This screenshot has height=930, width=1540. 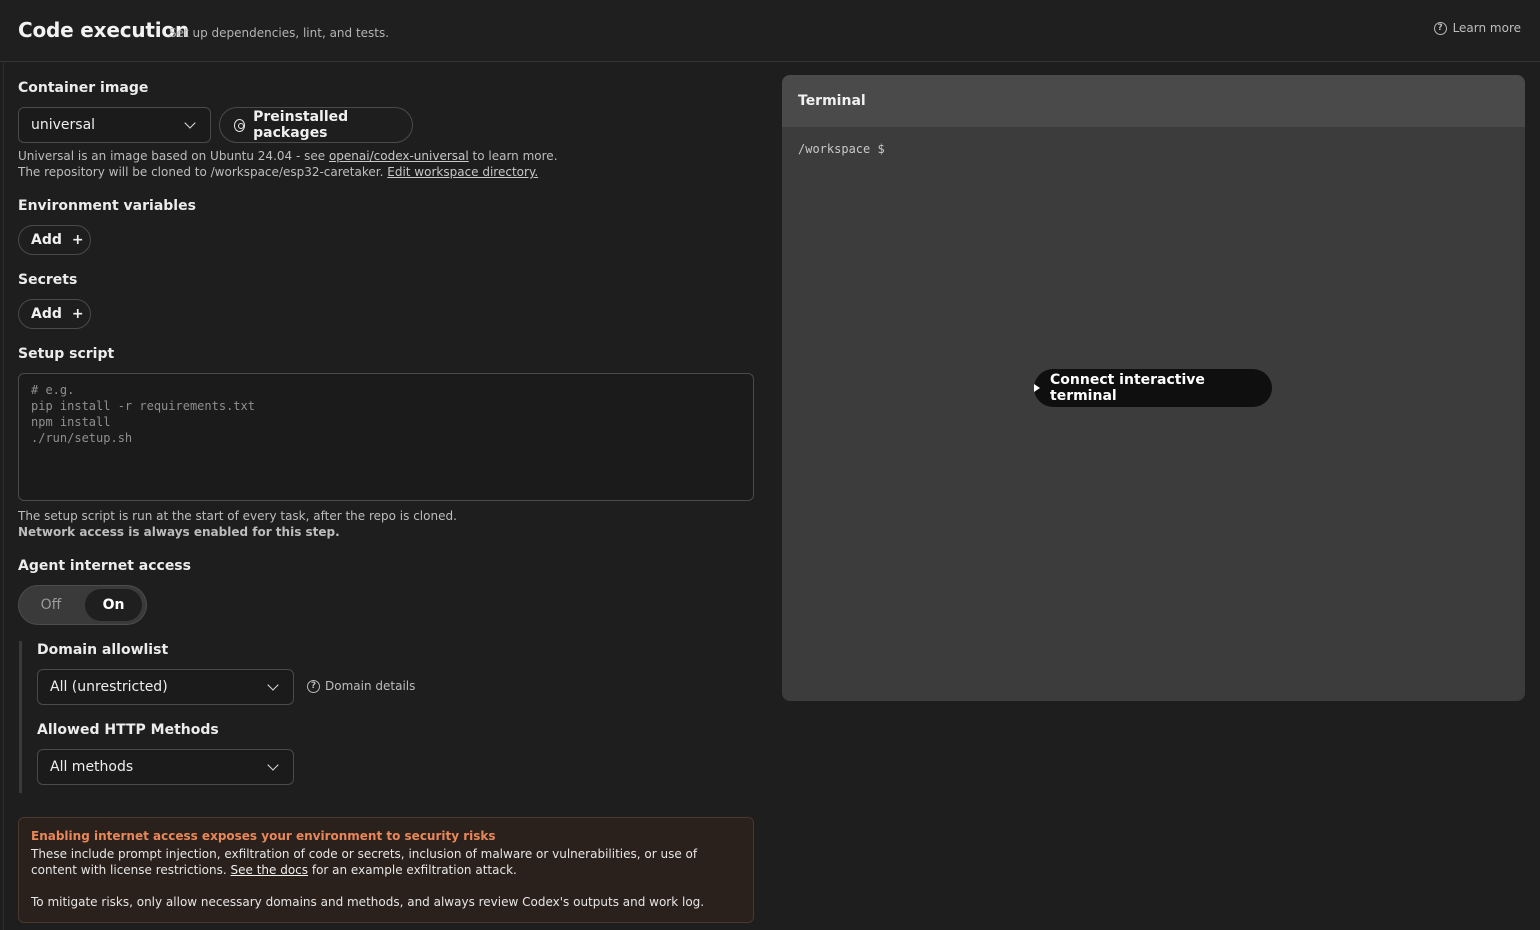 What do you see at coordinates (103, 650) in the screenshot?
I see `domain-allowlist-label: Domain allowlist` at bounding box center [103, 650].